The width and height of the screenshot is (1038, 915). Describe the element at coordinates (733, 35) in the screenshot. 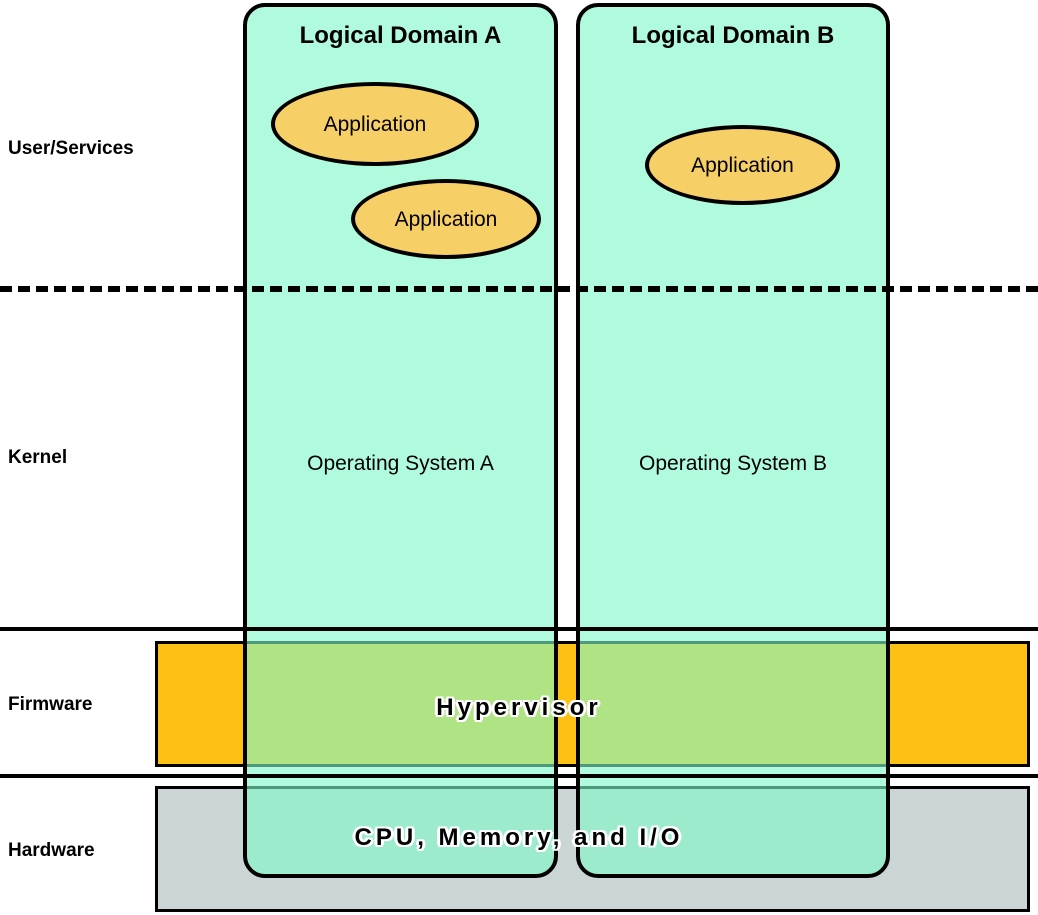

I see `domain-b-title: Logical Domain B` at that location.